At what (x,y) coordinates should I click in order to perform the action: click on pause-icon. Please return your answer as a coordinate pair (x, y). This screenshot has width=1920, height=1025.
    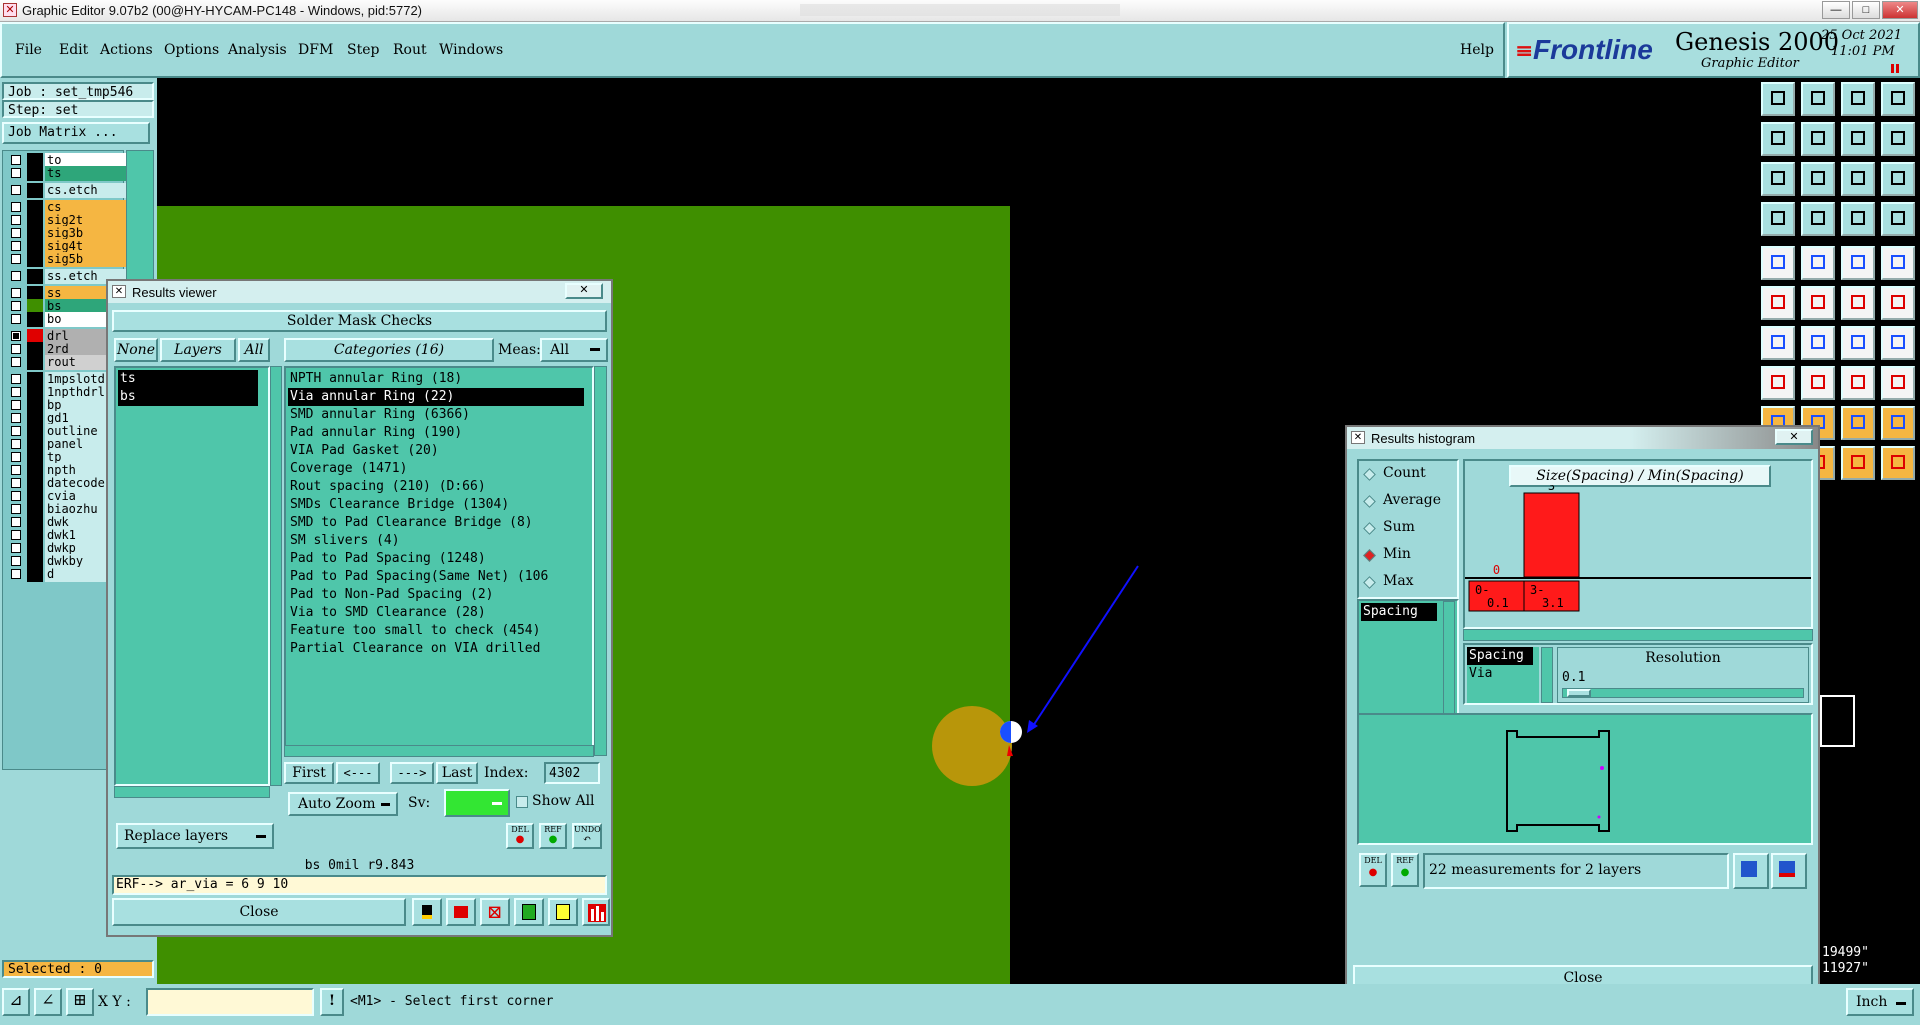
    Looking at the image, I should click on (1895, 68).